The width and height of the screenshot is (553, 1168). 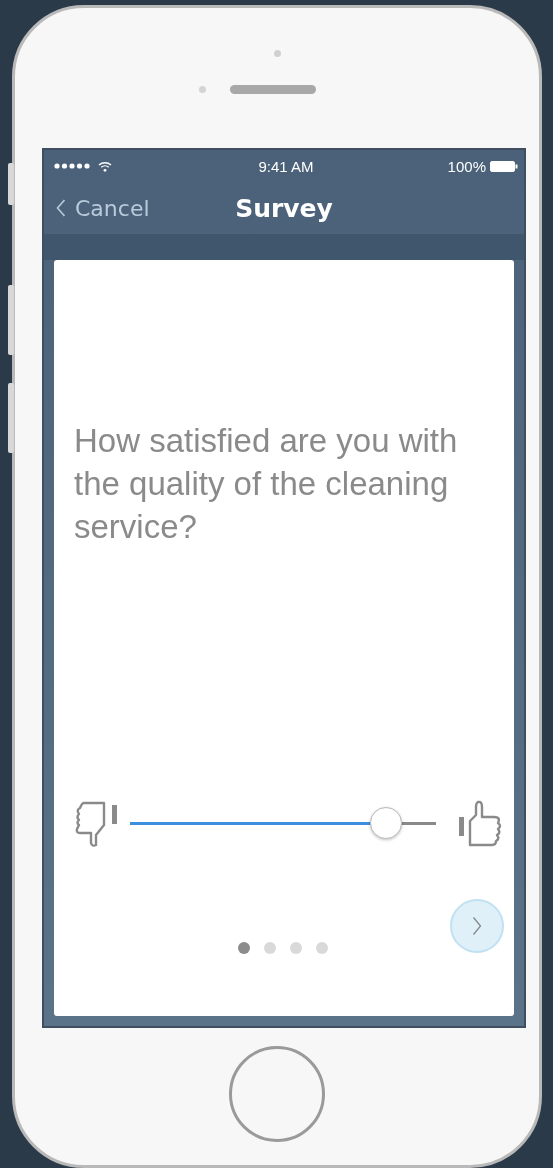 What do you see at coordinates (284, 208) in the screenshot?
I see `screen-title: Survey` at bounding box center [284, 208].